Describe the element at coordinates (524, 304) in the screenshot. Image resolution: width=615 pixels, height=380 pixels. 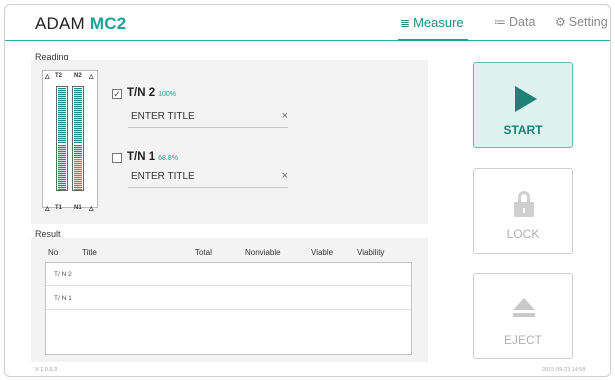
I see `eject-icon` at that location.